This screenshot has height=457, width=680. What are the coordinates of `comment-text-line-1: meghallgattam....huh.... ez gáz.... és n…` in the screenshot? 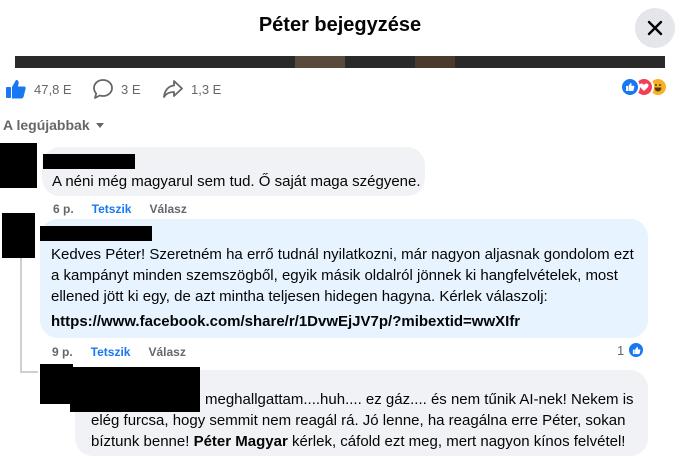 It's located at (419, 399).